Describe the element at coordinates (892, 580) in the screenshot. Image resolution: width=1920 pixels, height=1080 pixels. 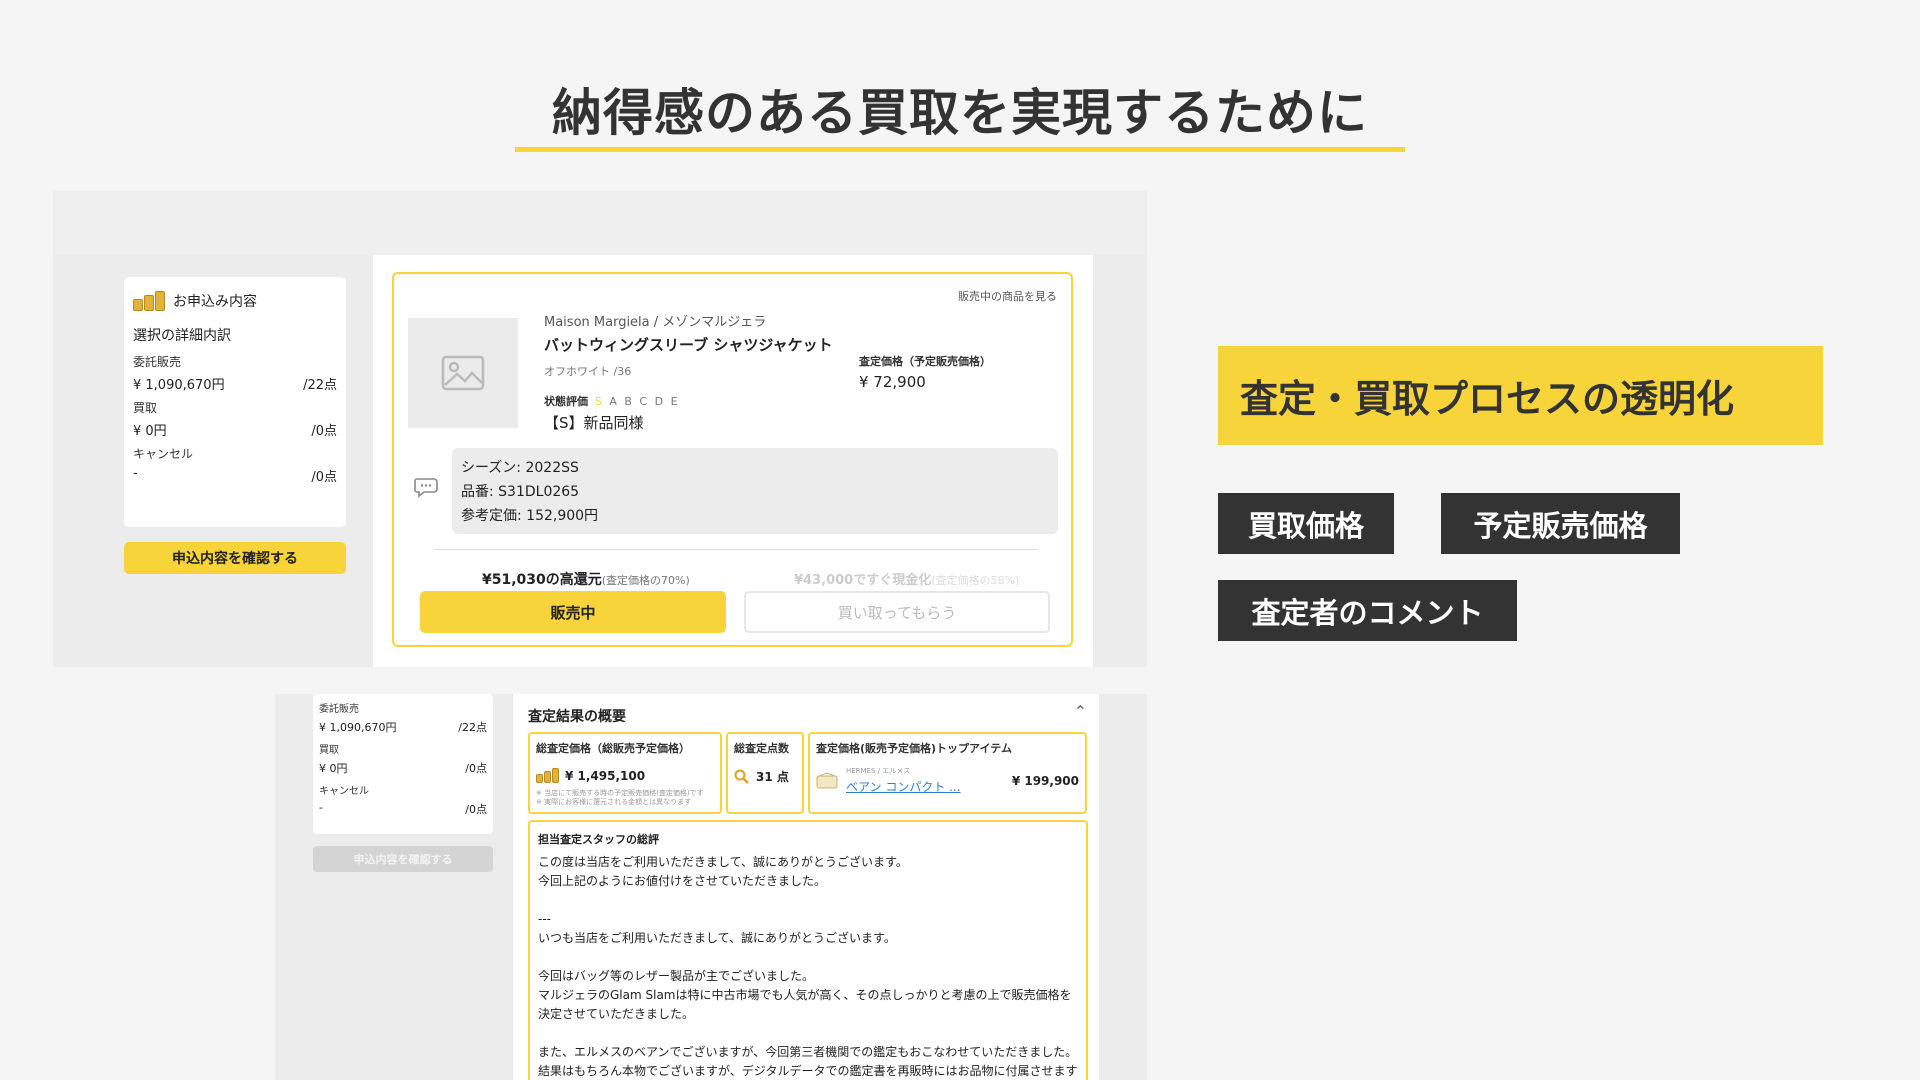
I see `buy-option-suffix: ですぐ現金化` at that location.